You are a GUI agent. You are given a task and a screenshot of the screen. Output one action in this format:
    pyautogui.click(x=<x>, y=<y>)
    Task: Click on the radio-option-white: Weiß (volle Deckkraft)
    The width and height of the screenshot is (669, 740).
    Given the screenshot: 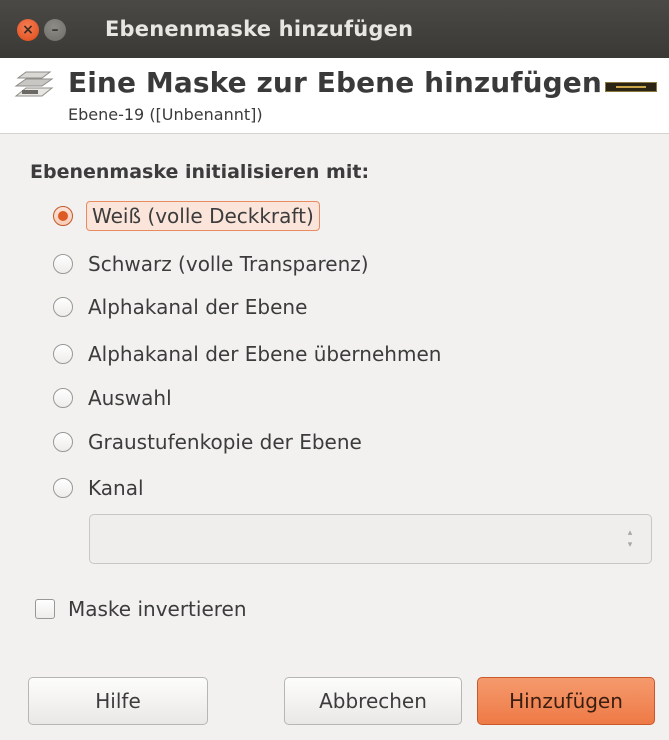 What is the action you would take?
    pyautogui.click(x=186, y=216)
    